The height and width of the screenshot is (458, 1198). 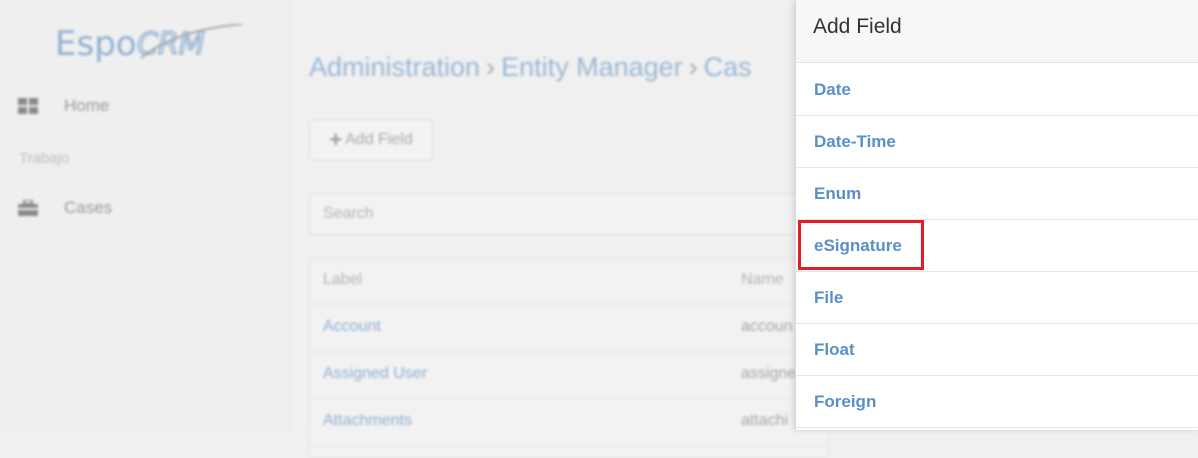 I want to click on field-type-item-float: Float, so click(x=997, y=350).